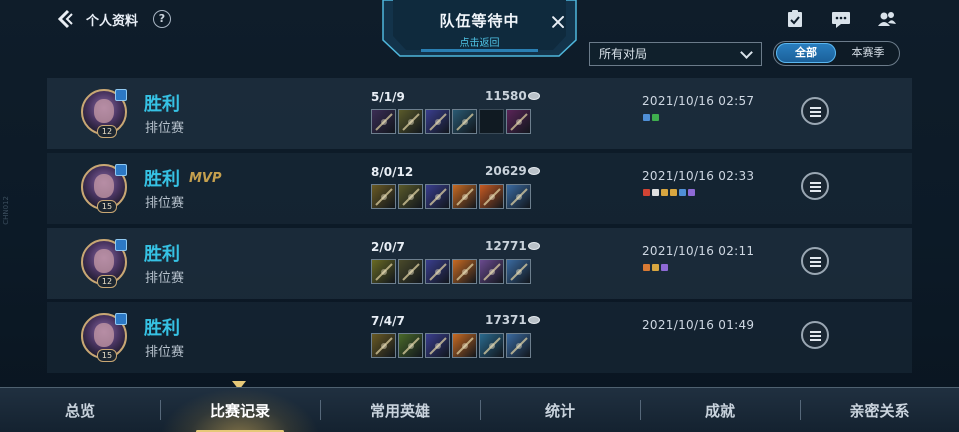  What do you see at coordinates (795, 19) in the screenshot?
I see `task-clipboard-icon` at bounding box center [795, 19].